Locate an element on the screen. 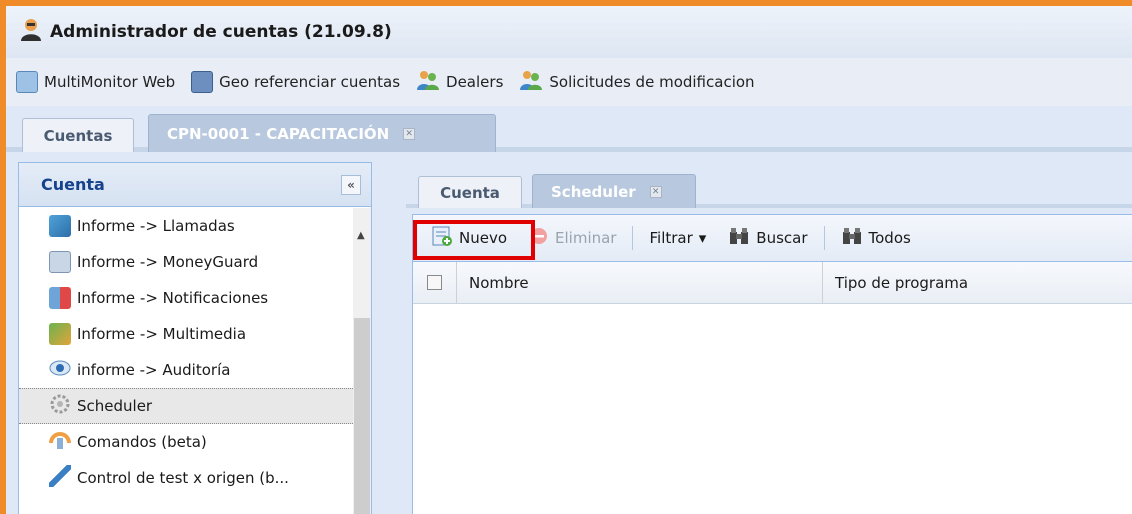 Image resolution: width=1132 pixels, height=514 pixels. new-document-icon is located at coordinates (442, 238).